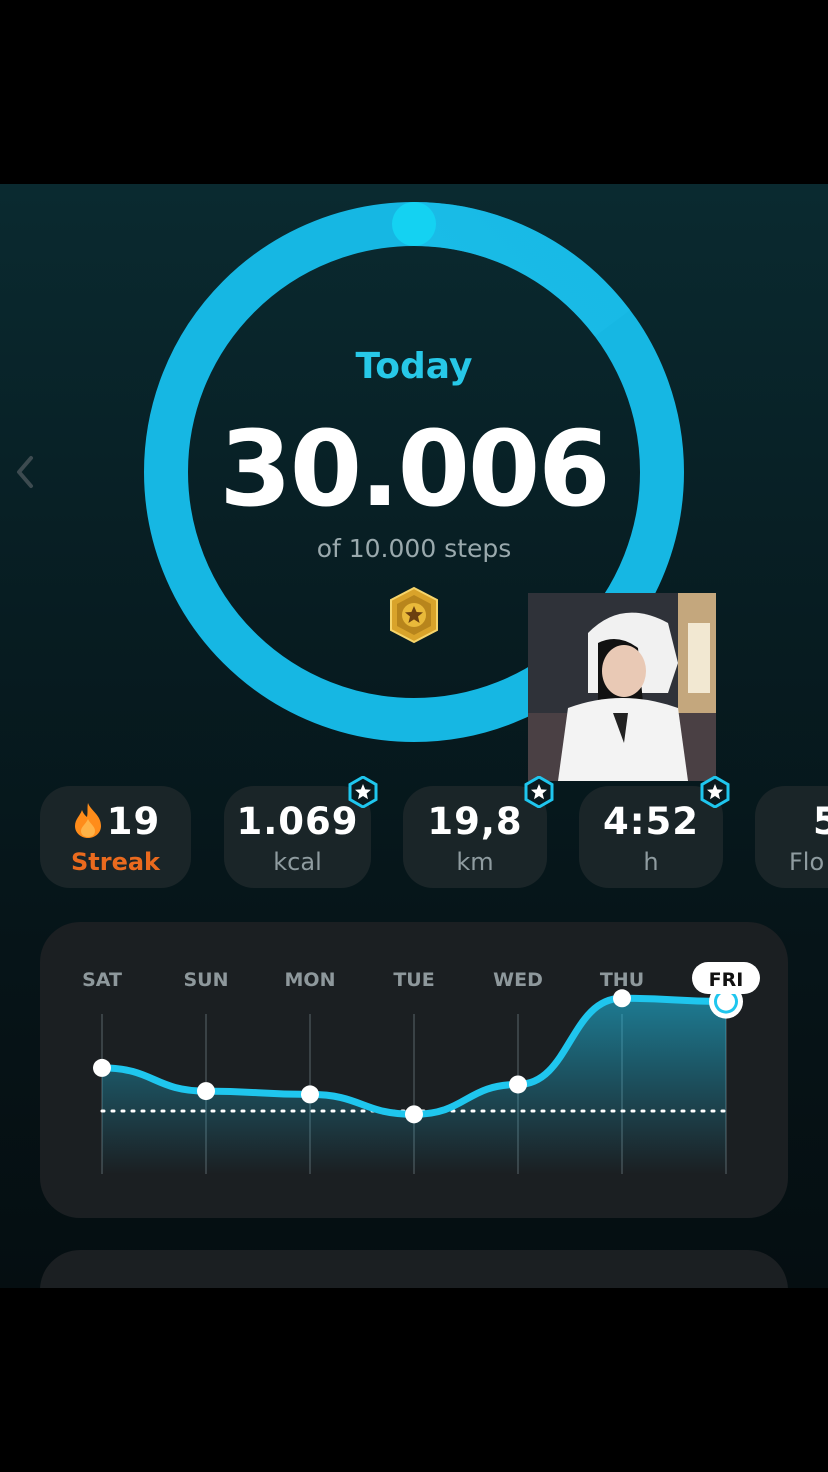 Image resolution: width=828 pixels, height=1472 pixels. What do you see at coordinates (414, 366) in the screenshot?
I see `date-title: Today` at bounding box center [414, 366].